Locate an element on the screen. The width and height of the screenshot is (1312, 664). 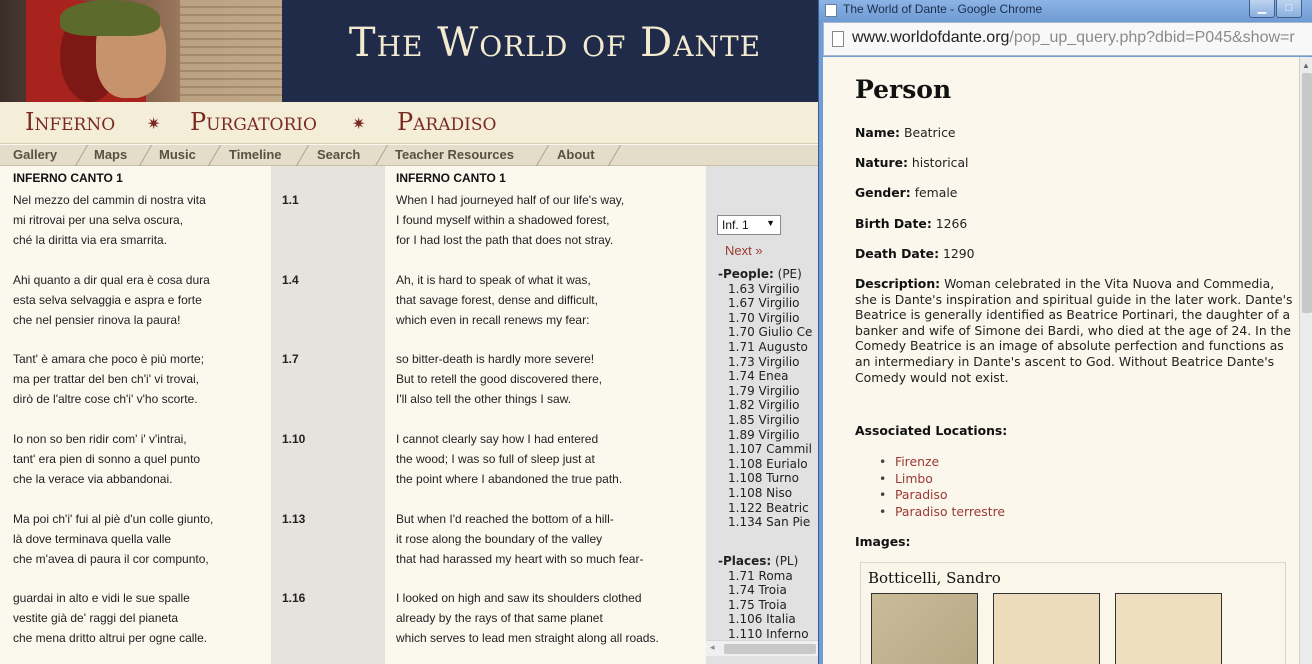
italian-line: là dove terminava quella valle is located at coordinates (92, 539).